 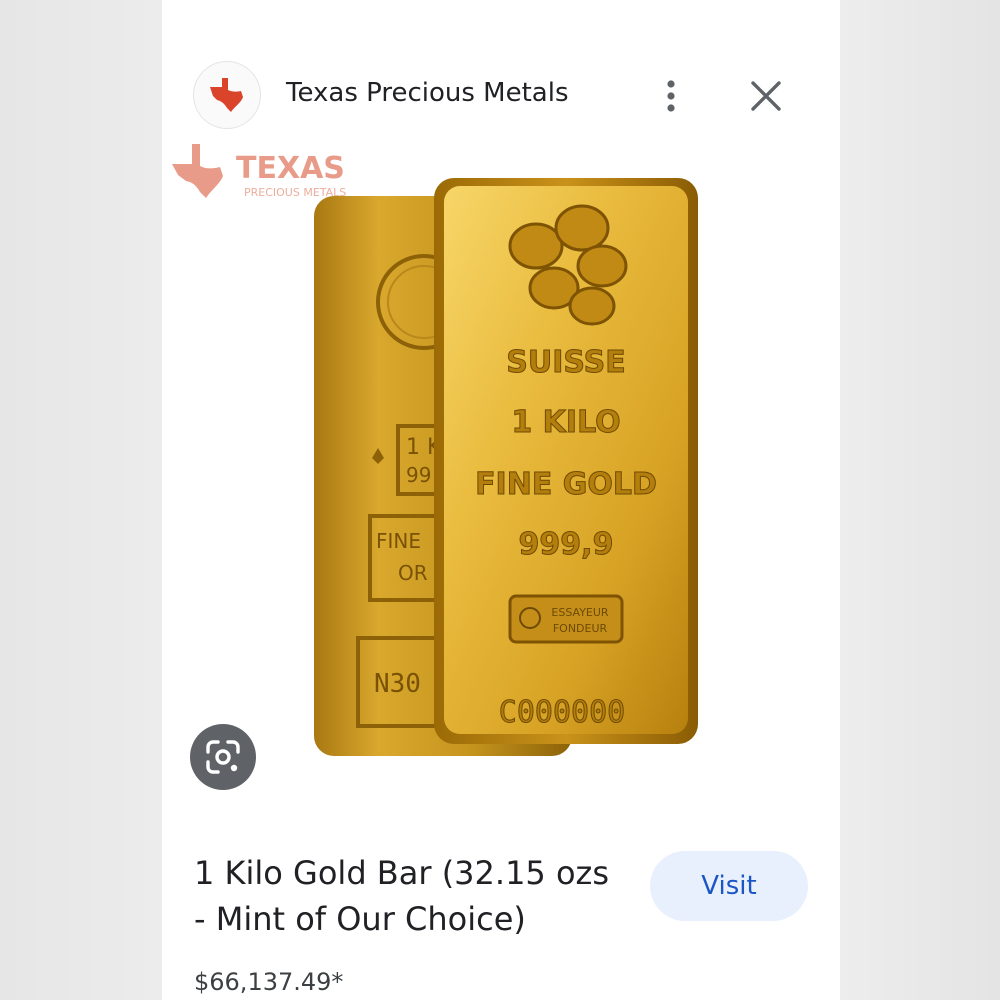 What do you see at coordinates (580, 612) in the screenshot?
I see `stamp-text-1: ESSAYEUR` at bounding box center [580, 612].